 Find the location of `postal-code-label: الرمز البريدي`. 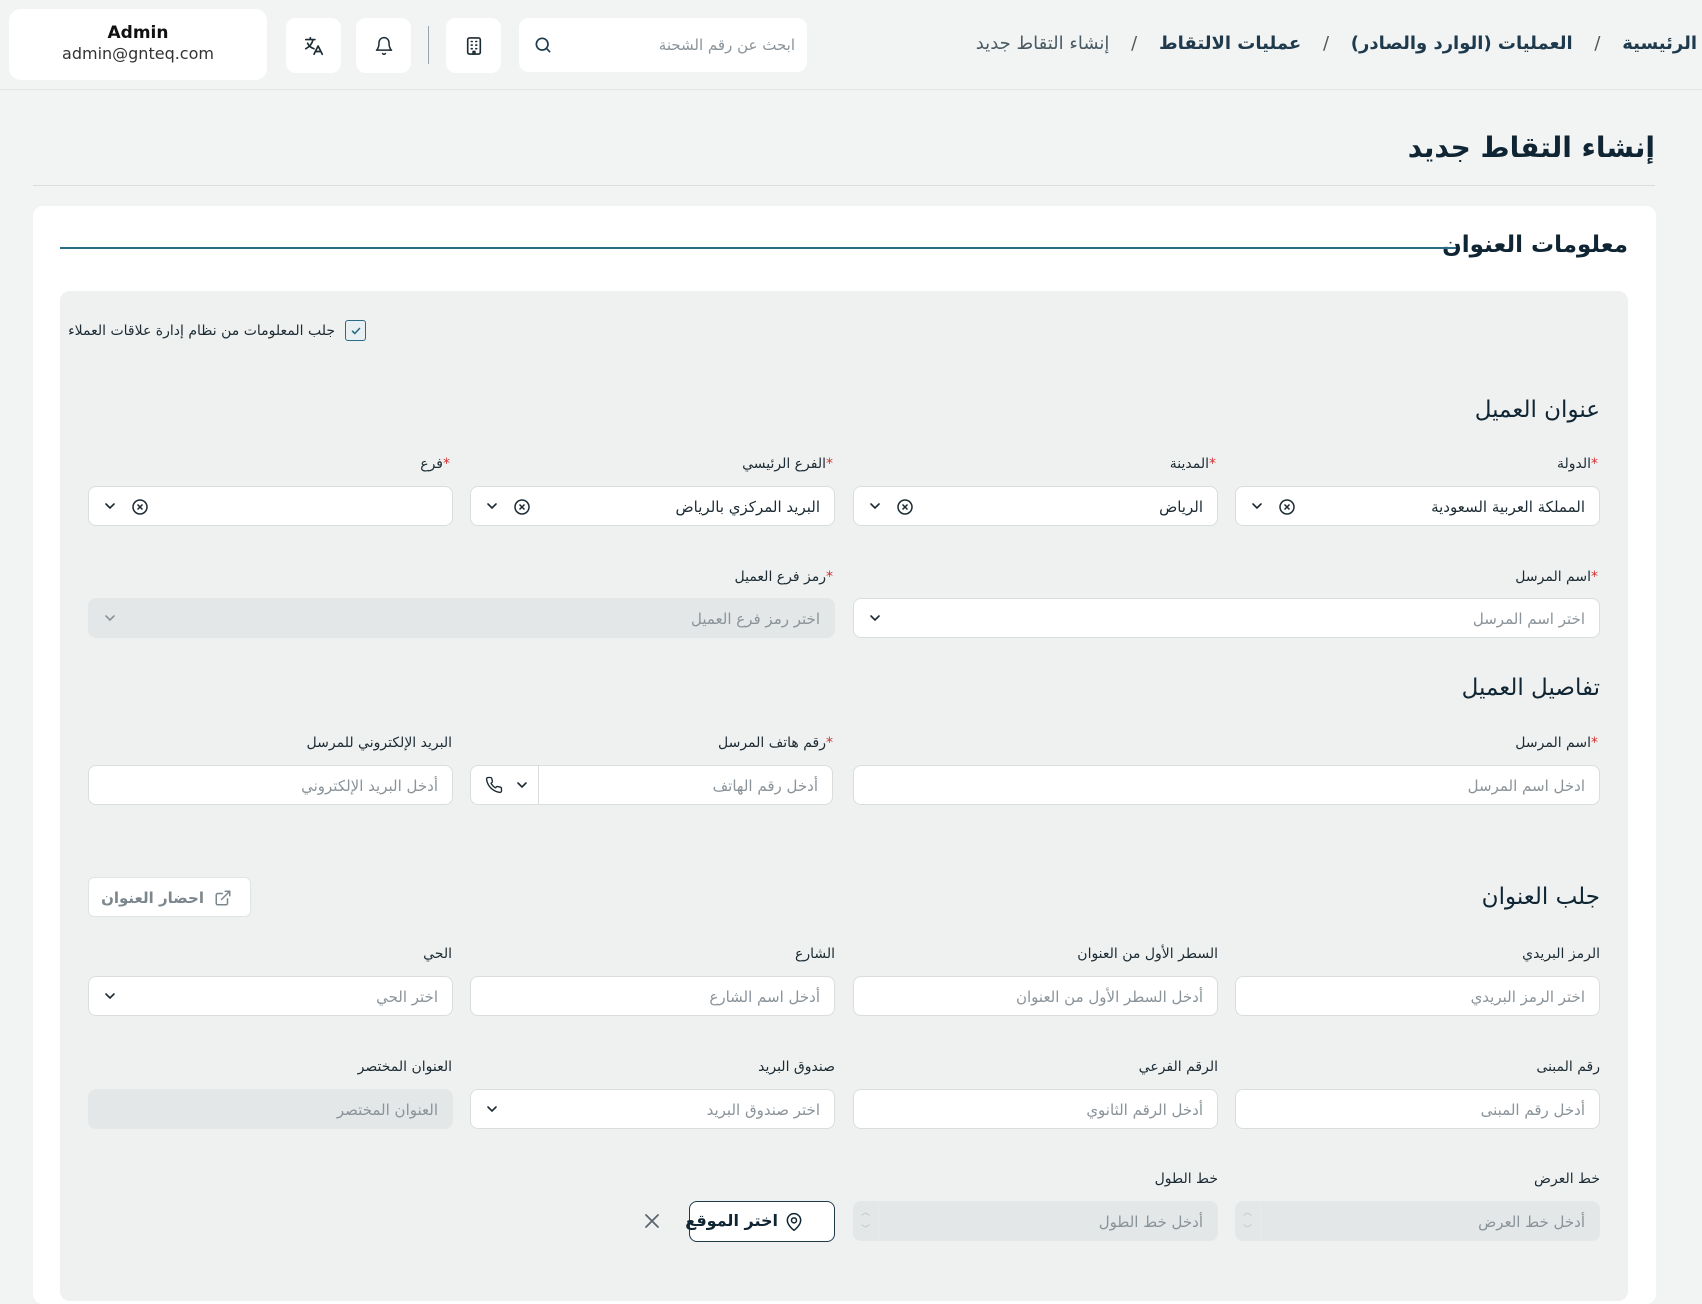

postal-code-label: الرمز البريدي is located at coordinates (1561, 954).